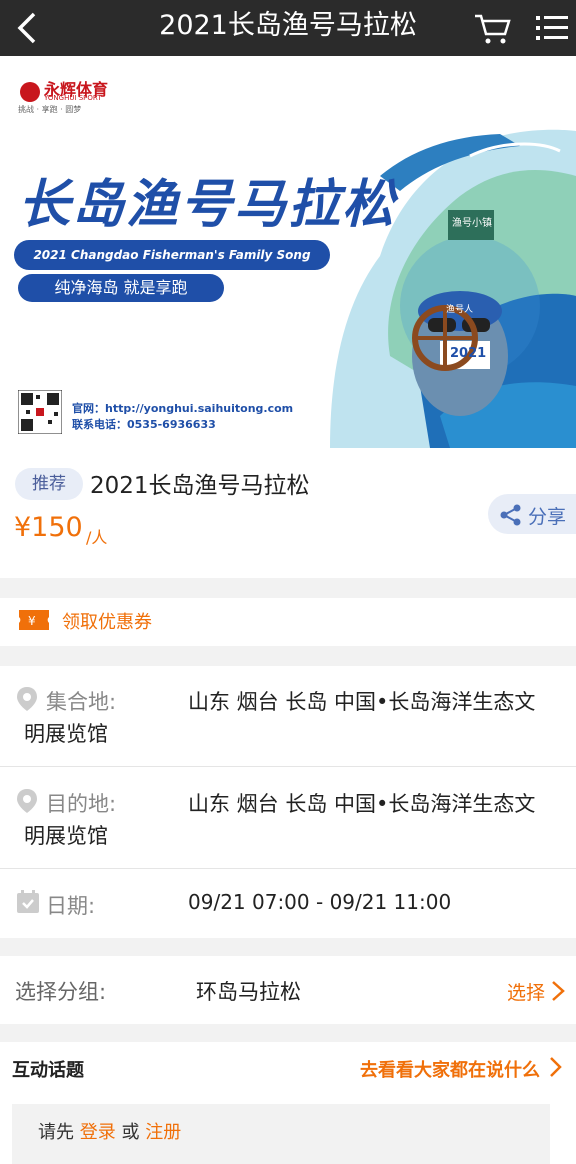  Describe the element at coordinates (50, 109) in the screenshot. I see `brand-slogan: 挑战 · 享跑 · 圆梦` at that location.